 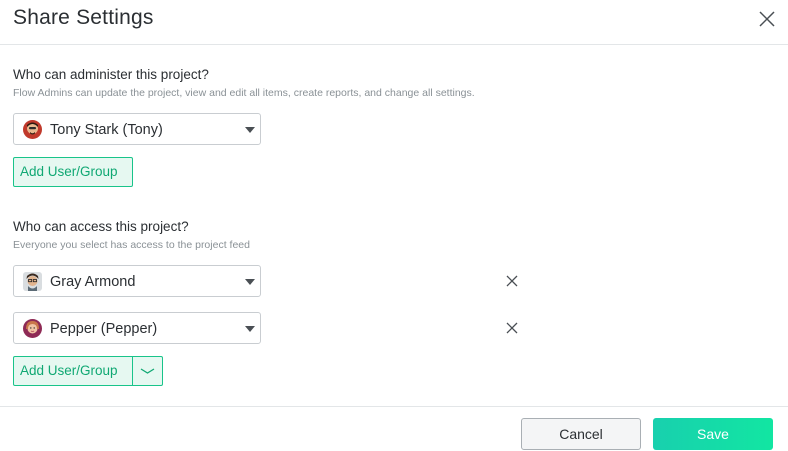 I want to click on pepper-avatar-icon, so click(x=32, y=328).